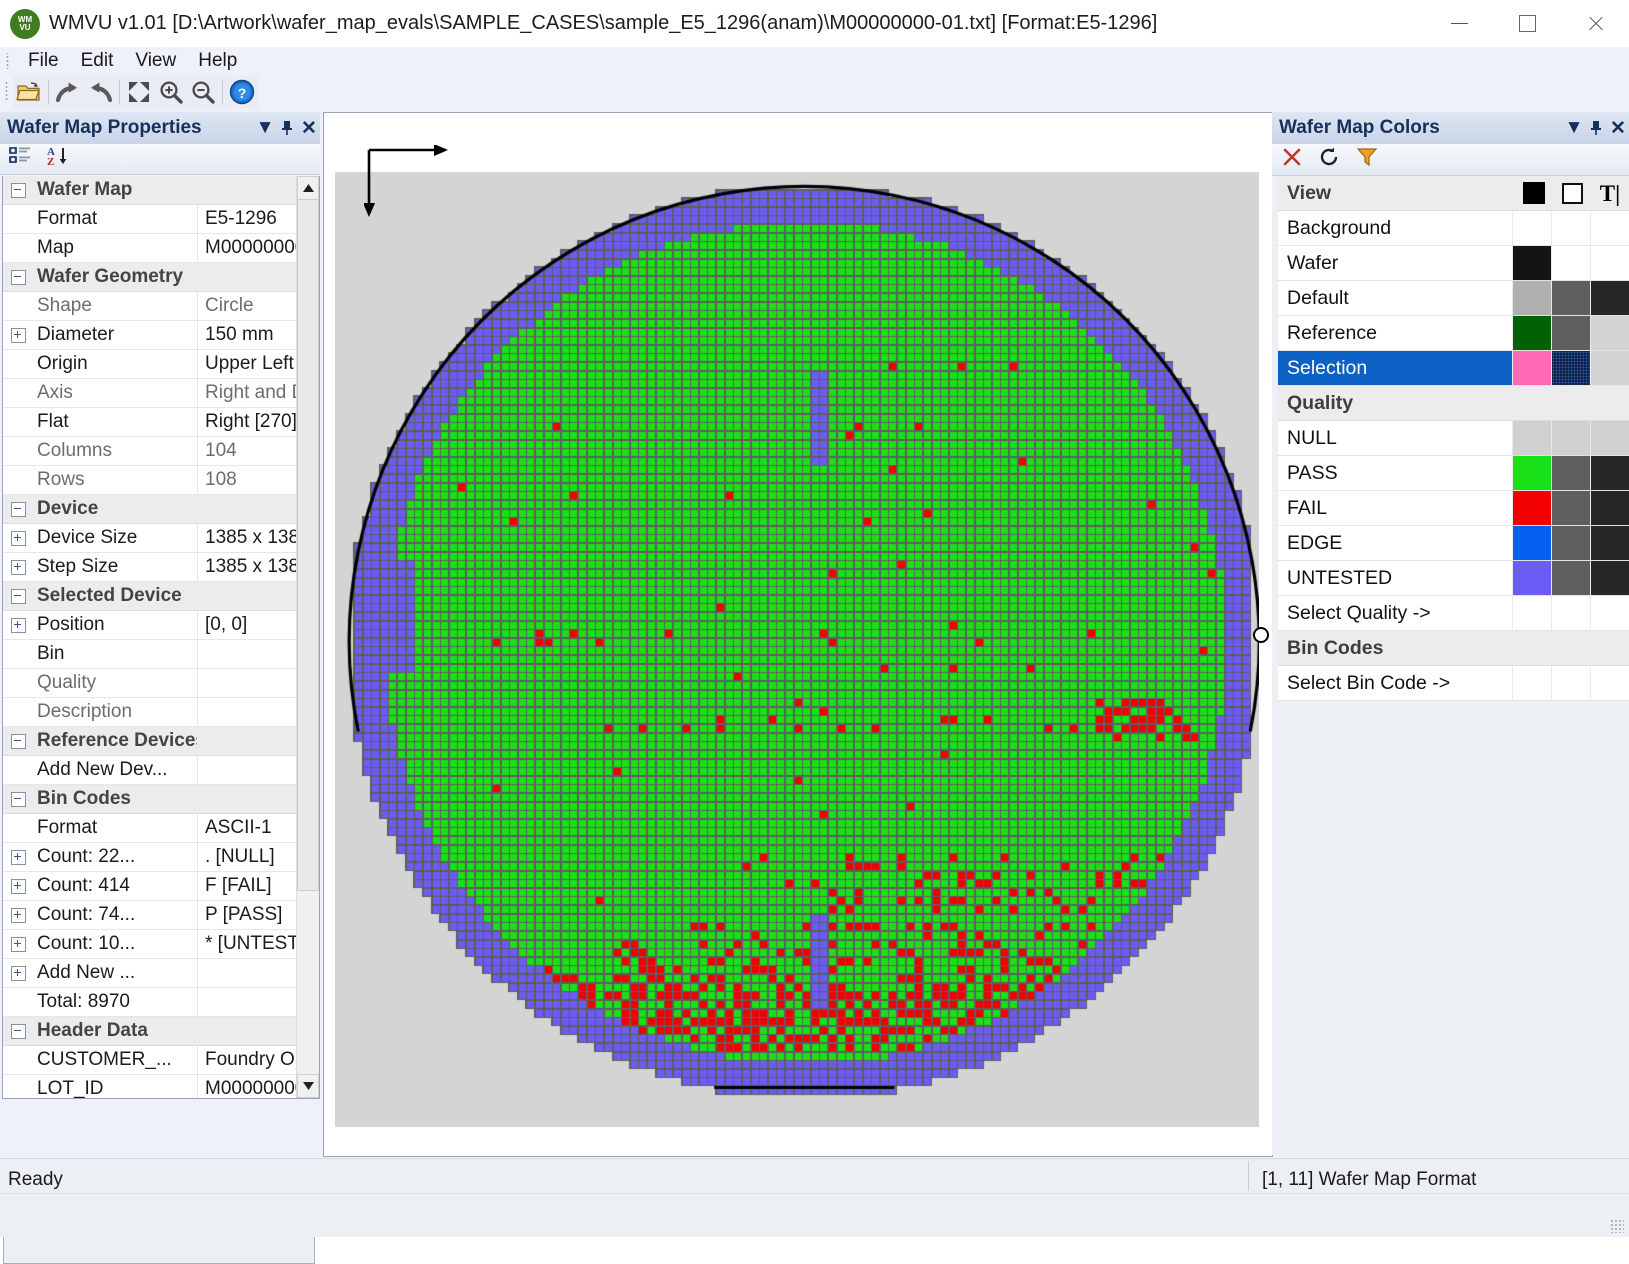 This screenshot has height=1264, width=1629. Describe the element at coordinates (155, 61) in the screenshot. I see `menu-item-view: View` at that location.